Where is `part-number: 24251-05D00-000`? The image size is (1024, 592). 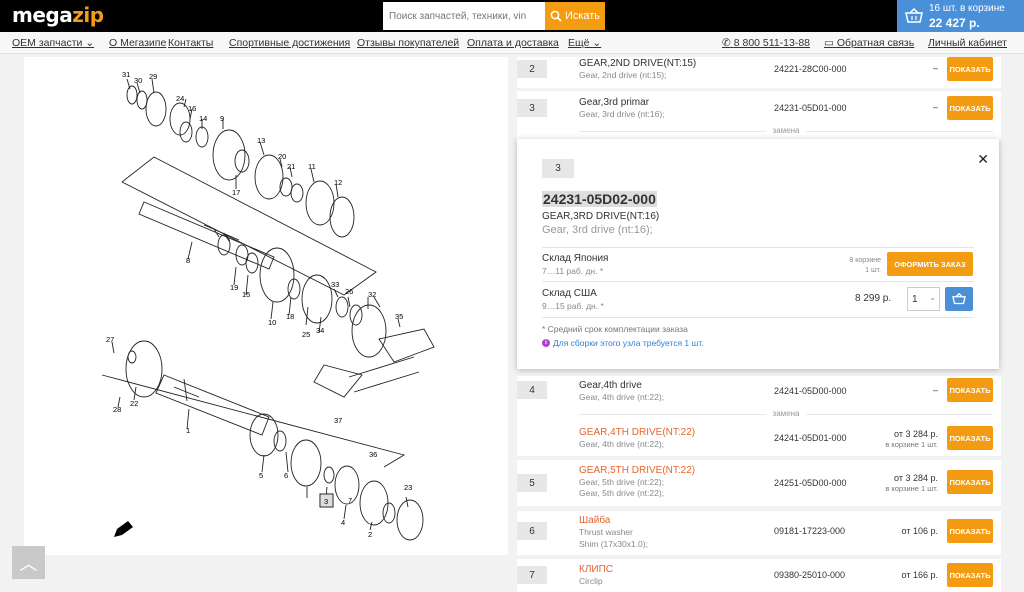 part-number: 24251-05D00-000 is located at coordinates (810, 483).